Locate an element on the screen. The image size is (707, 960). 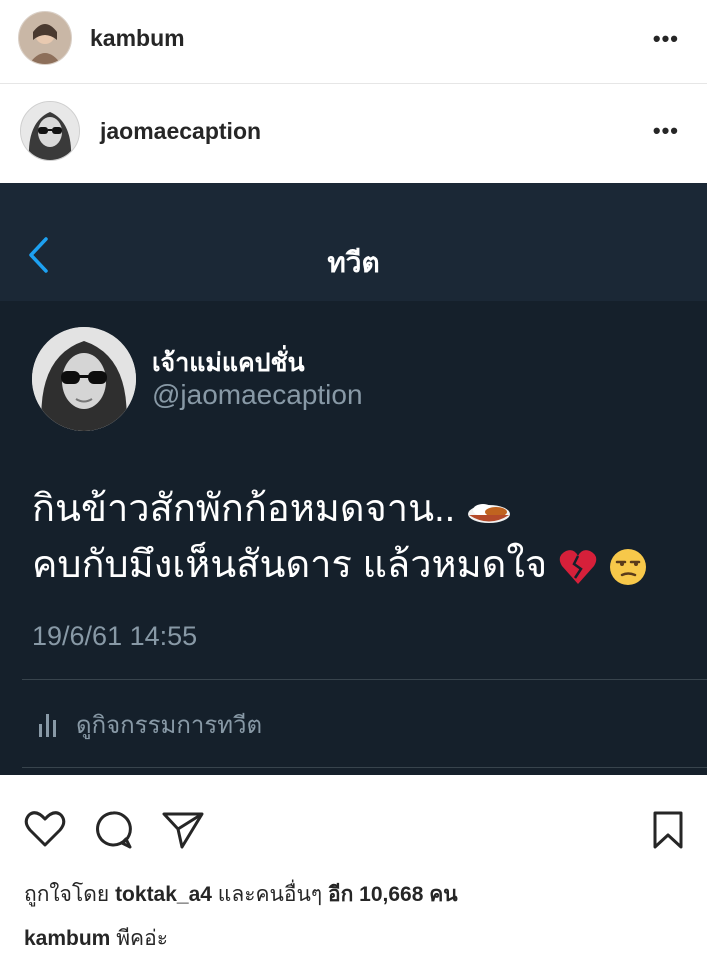
broken-heart-emoji-icon is located at coordinates (577, 567).